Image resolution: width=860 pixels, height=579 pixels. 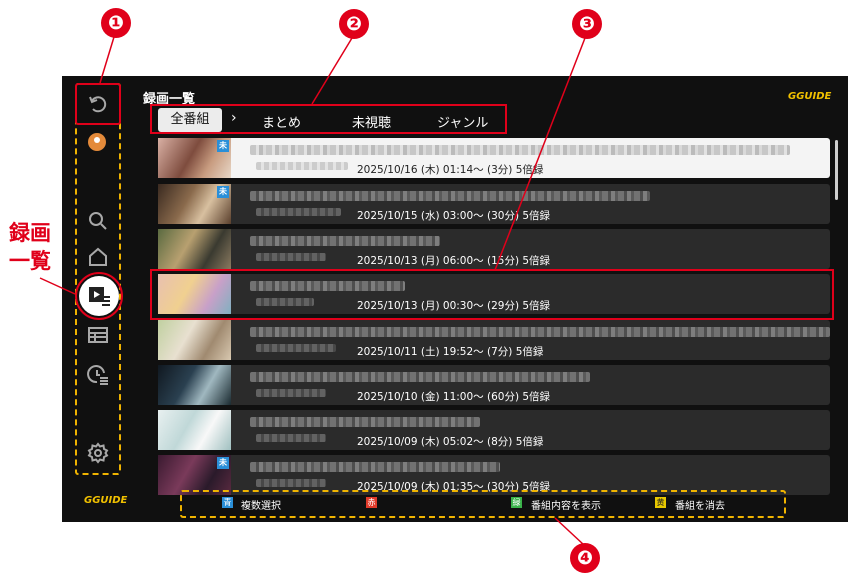 I want to click on callout-number-2: ❷, so click(x=354, y=24).